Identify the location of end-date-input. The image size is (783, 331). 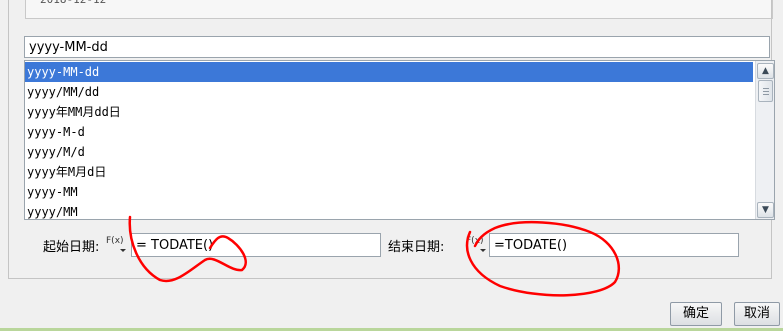
(614, 245).